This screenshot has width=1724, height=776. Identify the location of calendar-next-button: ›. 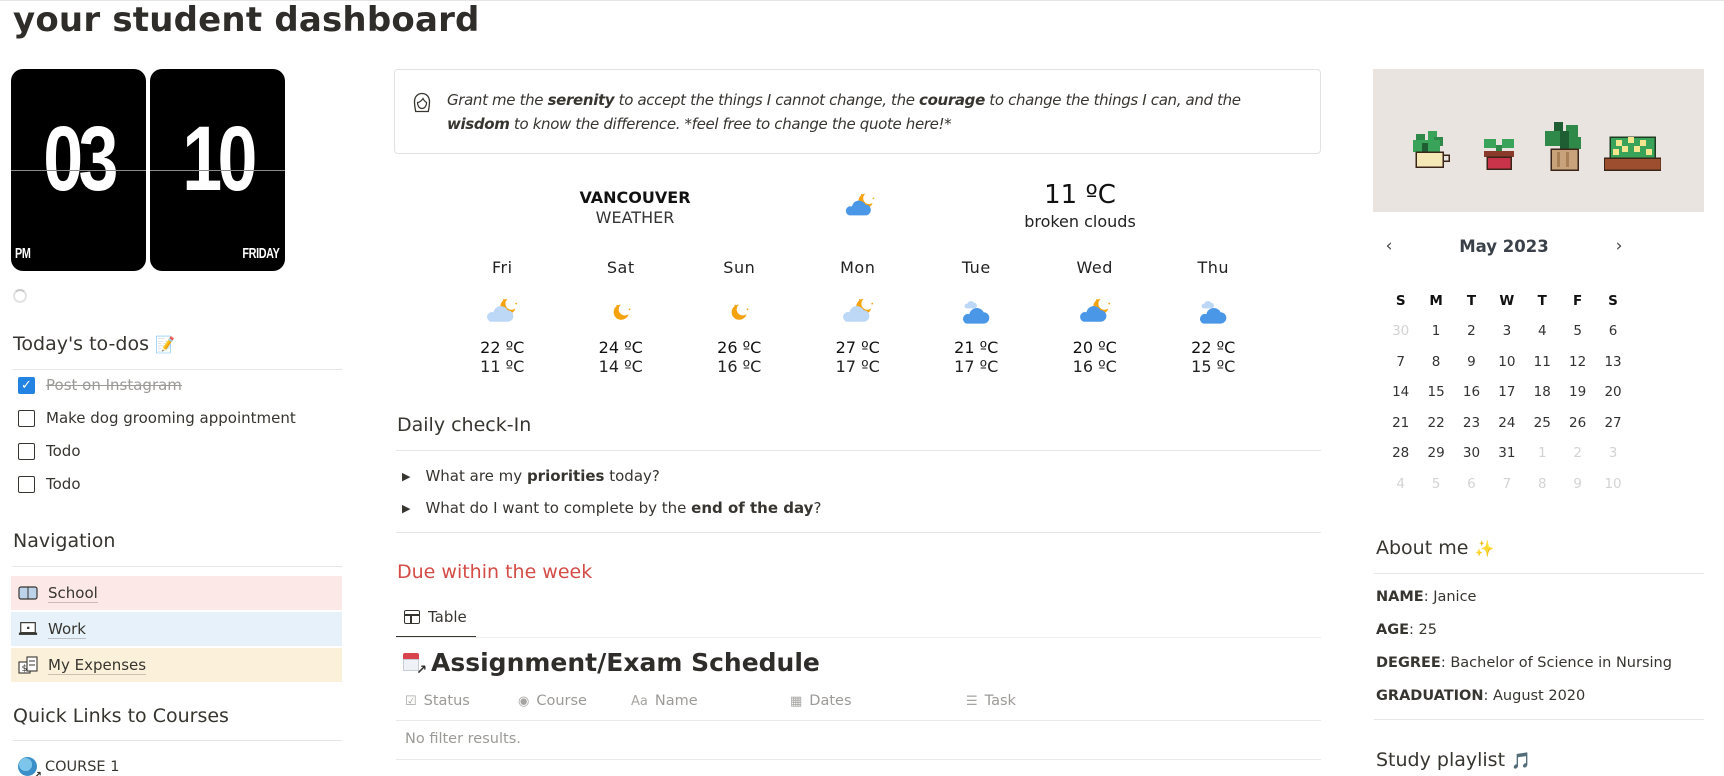
(1619, 246).